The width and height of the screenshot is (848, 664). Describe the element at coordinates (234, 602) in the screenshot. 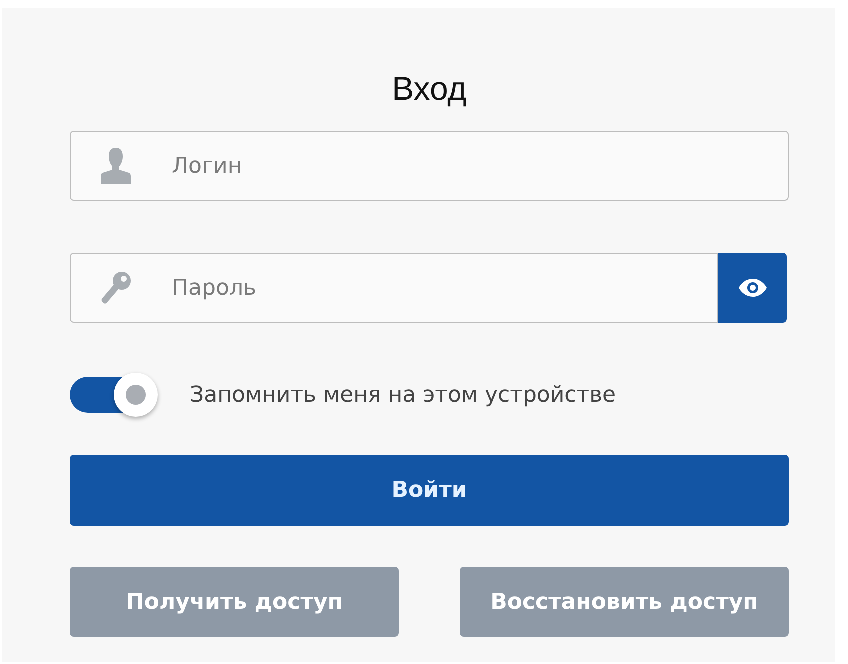

I see `get-access-button: Получить доступ` at that location.